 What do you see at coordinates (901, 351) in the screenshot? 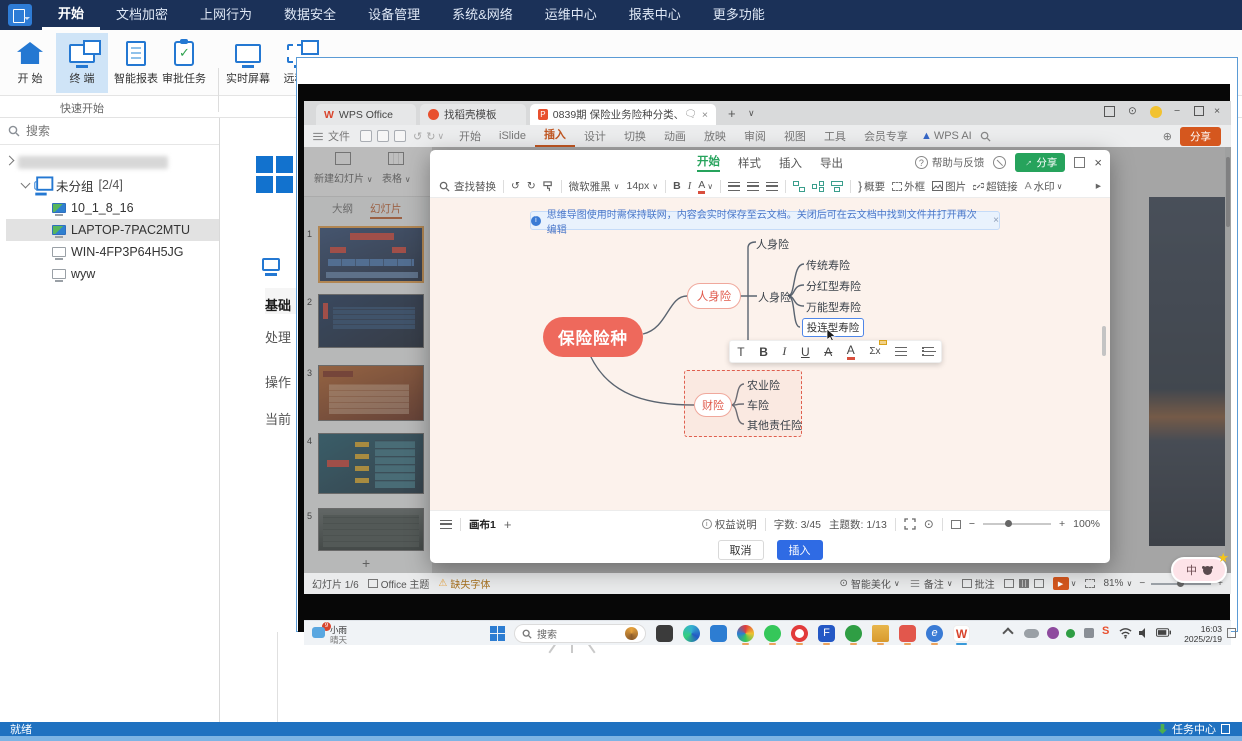
I see `bullet-list-icon` at bounding box center [901, 351].